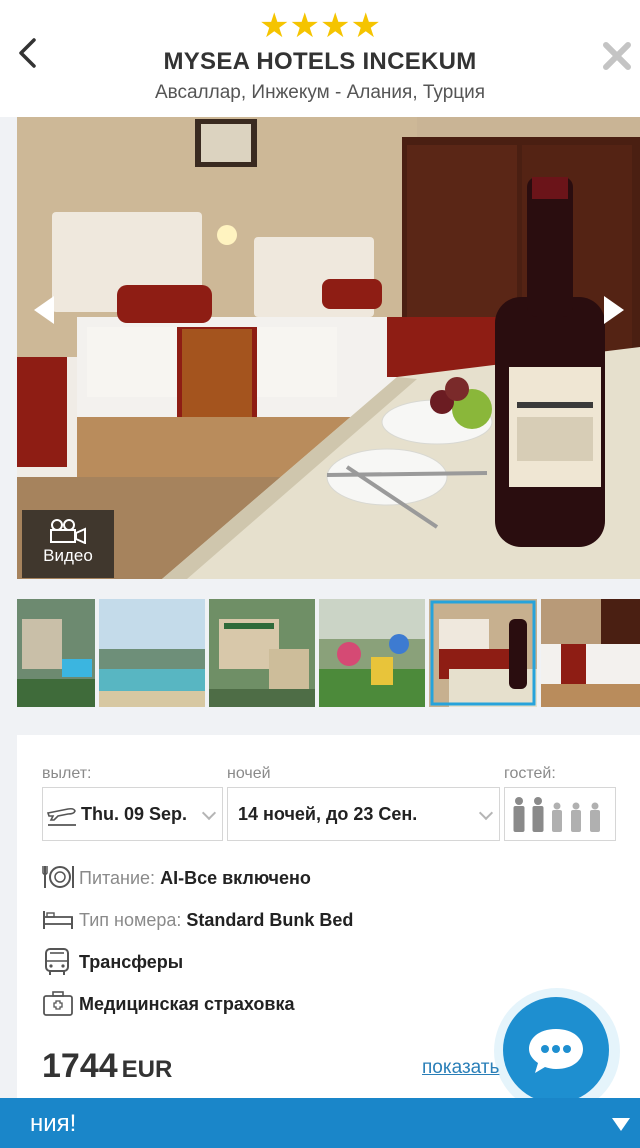  What do you see at coordinates (614, 310) in the screenshot?
I see `gallery-next-button` at bounding box center [614, 310].